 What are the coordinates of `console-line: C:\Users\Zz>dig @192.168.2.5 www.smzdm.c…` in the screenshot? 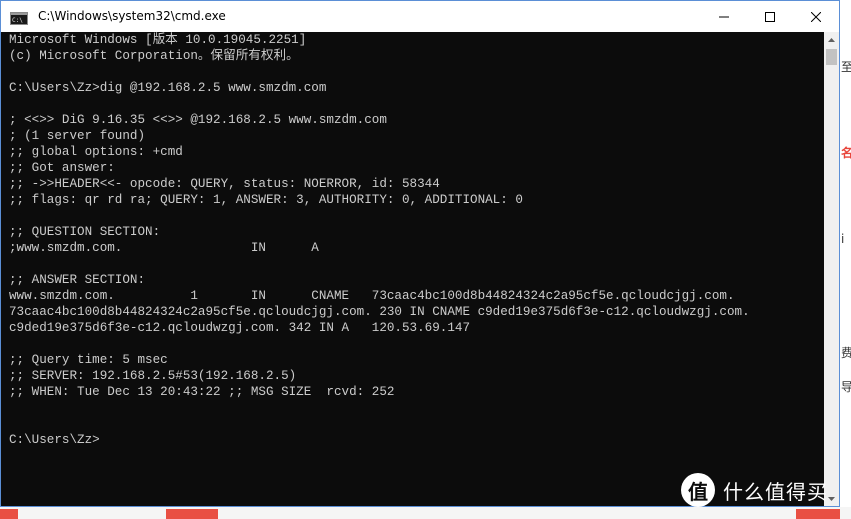 It's located at (168, 88).